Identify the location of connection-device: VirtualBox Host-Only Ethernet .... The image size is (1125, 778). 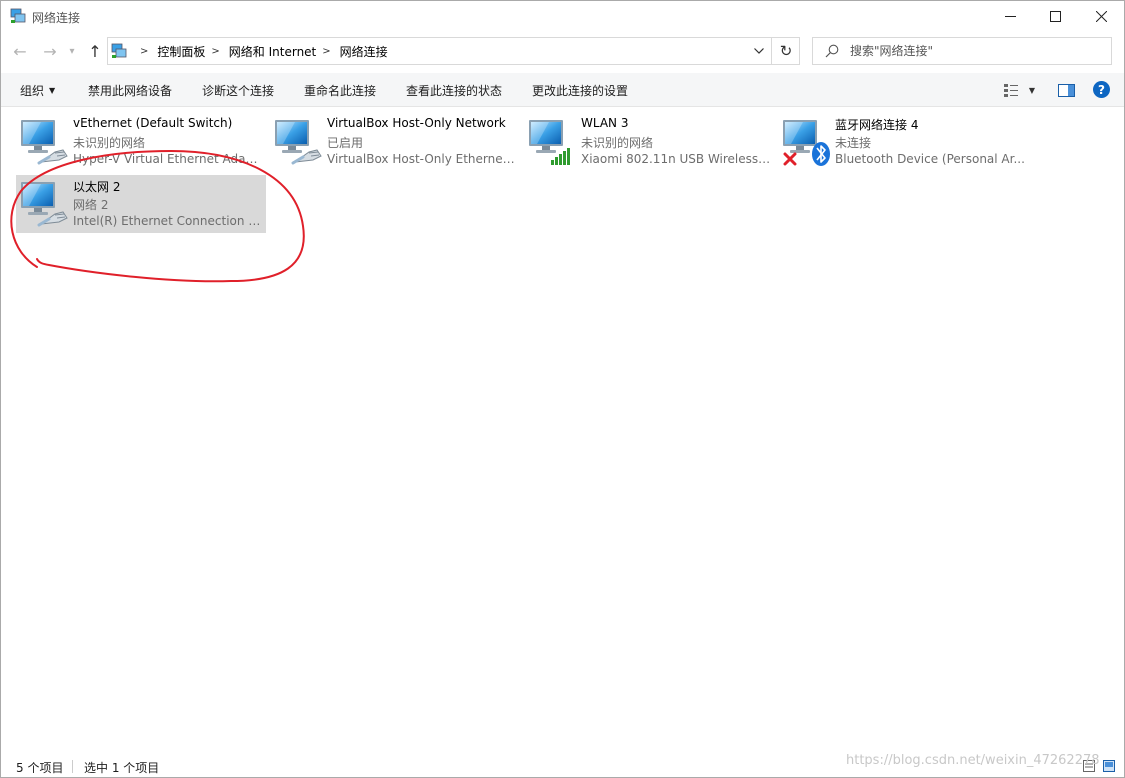
(422, 159).